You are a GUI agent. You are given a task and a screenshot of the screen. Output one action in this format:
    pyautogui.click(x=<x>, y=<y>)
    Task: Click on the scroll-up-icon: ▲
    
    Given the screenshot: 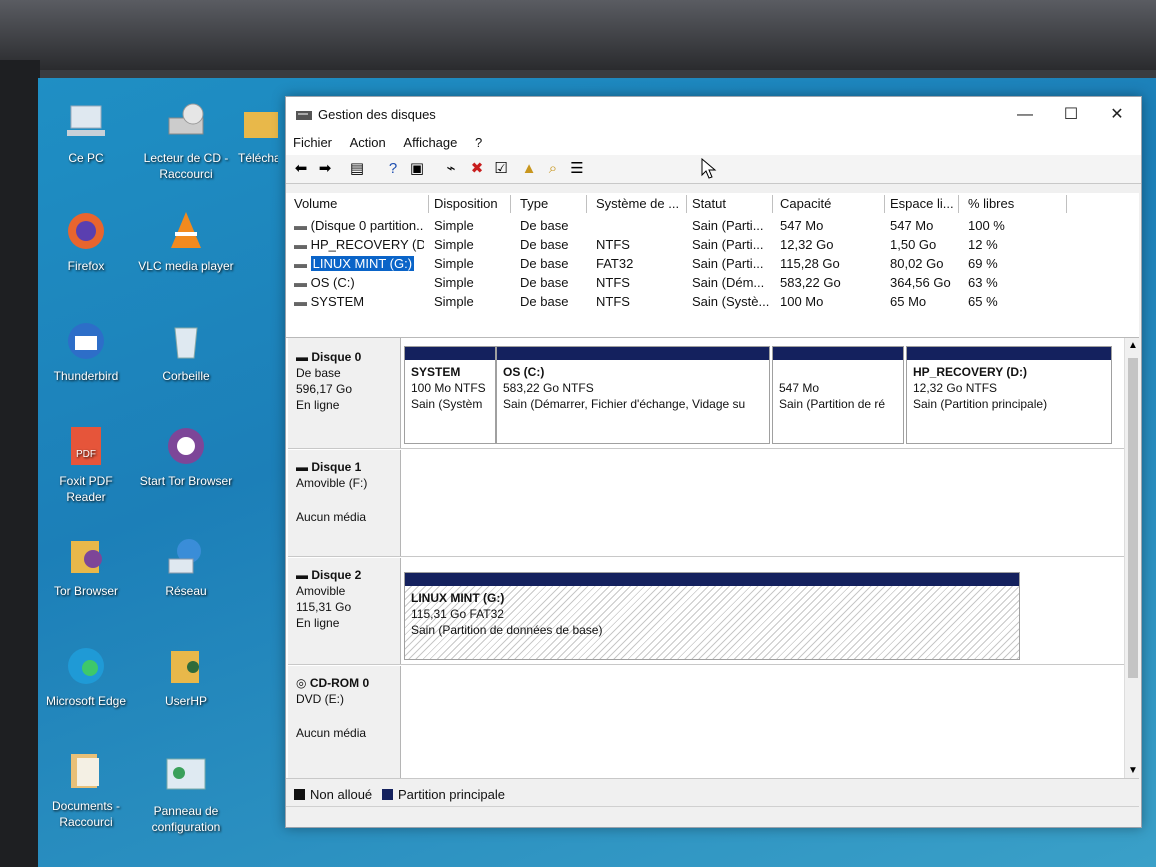 What is the action you would take?
    pyautogui.click(x=1133, y=345)
    